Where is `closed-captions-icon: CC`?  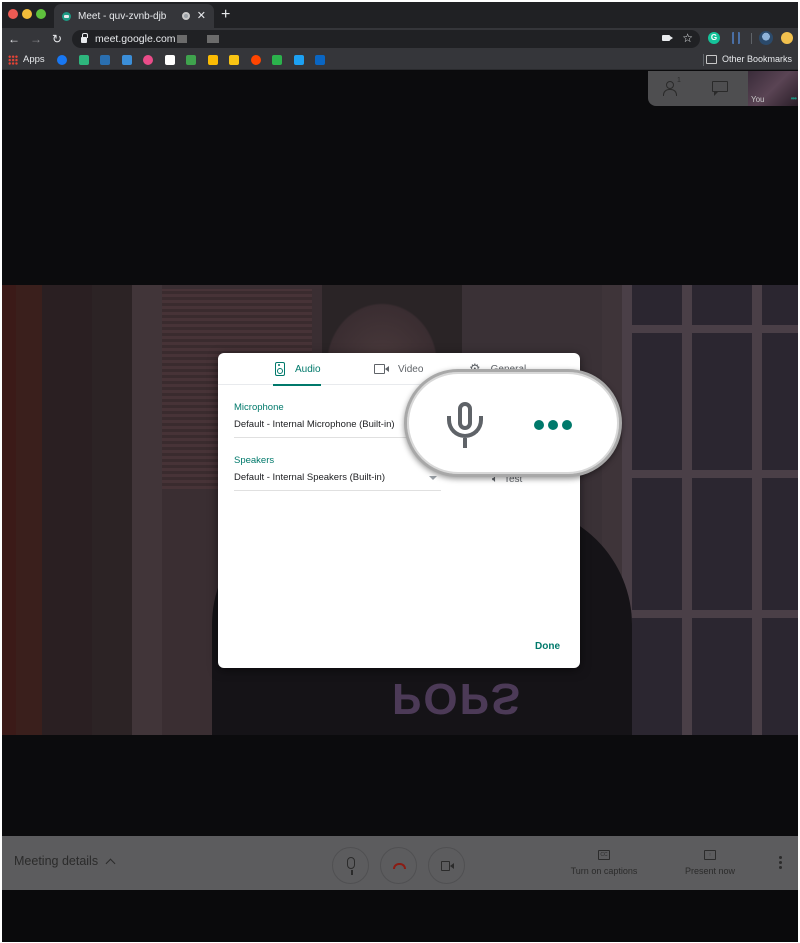
closed-captions-icon: CC is located at coordinates (604, 855).